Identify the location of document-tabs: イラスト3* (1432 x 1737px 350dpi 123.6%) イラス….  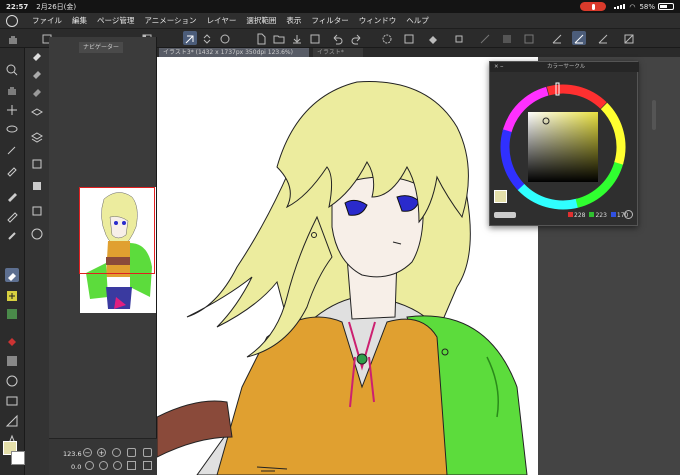
(418, 52).